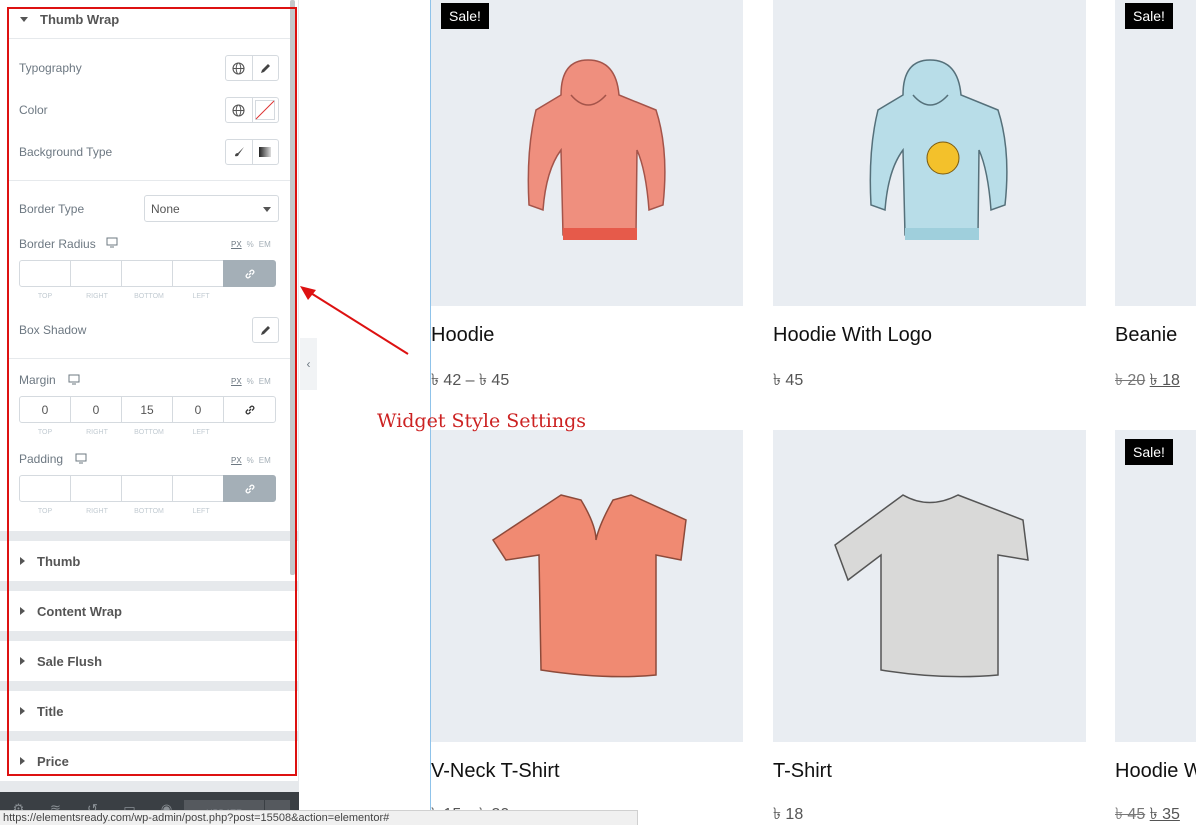  Describe the element at coordinates (53, 761) in the screenshot. I see `section-title: Price` at that location.